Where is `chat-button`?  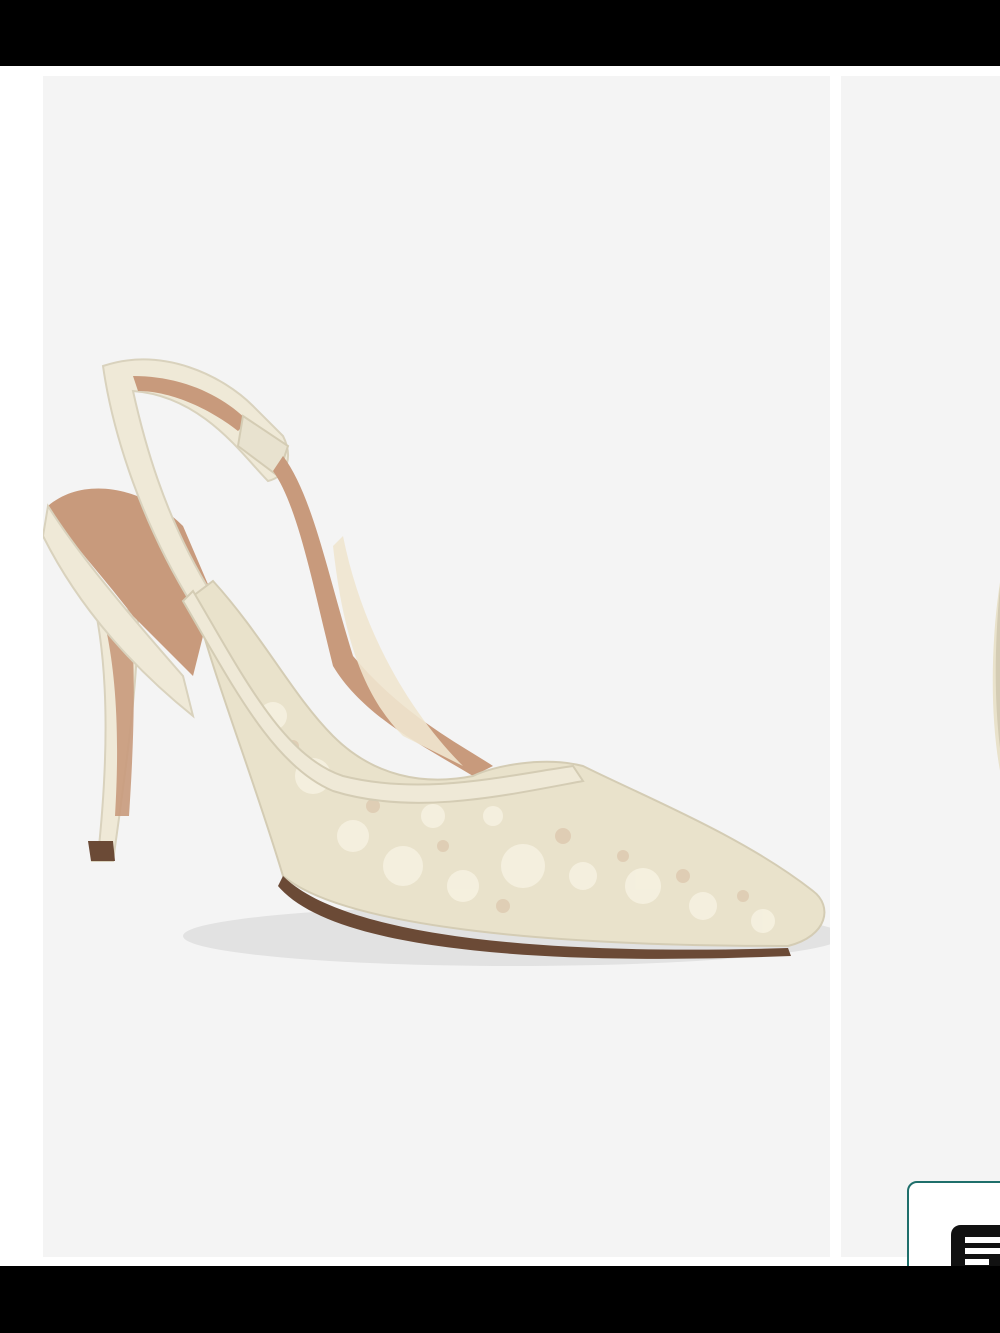 chat-button is located at coordinates (953, 1223).